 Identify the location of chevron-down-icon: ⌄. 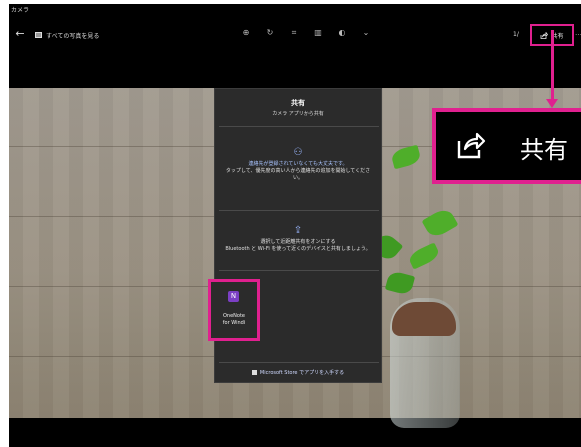
(366, 33).